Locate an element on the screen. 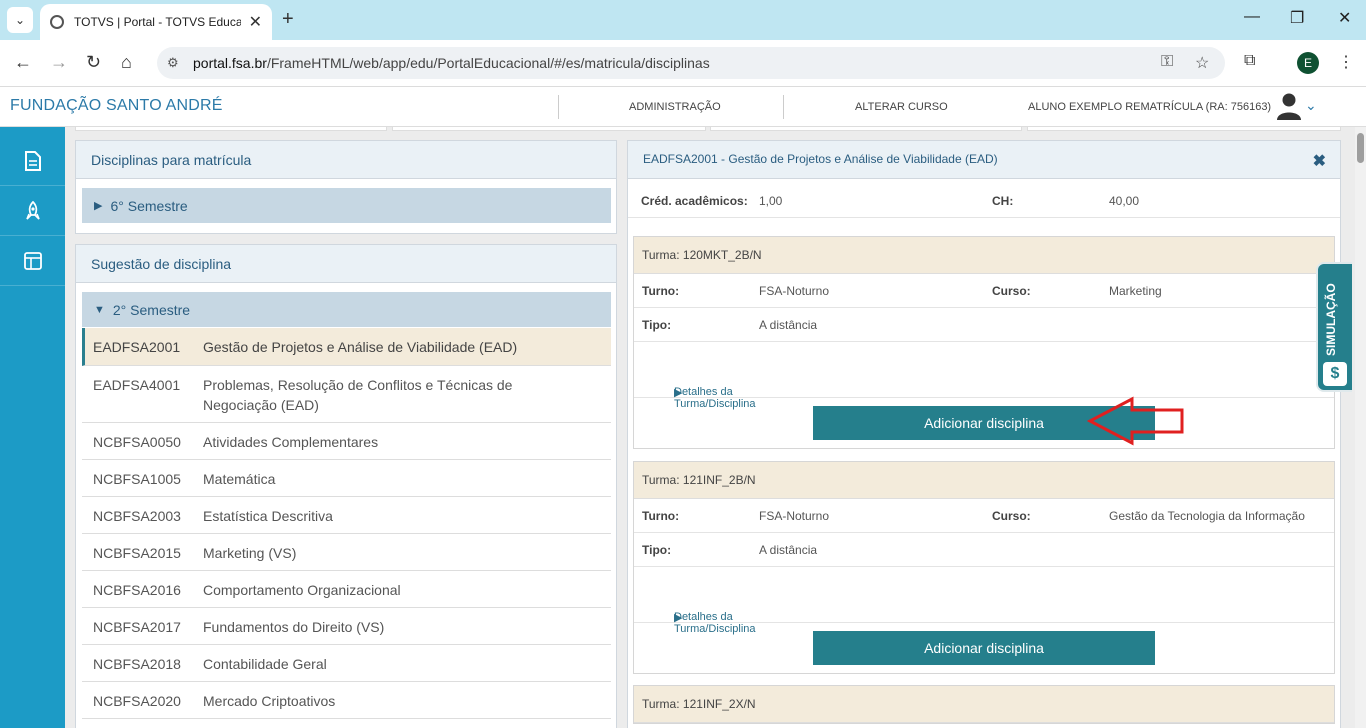 The image size is (1366, 728). document-icon is located at coordinates (32, 160).